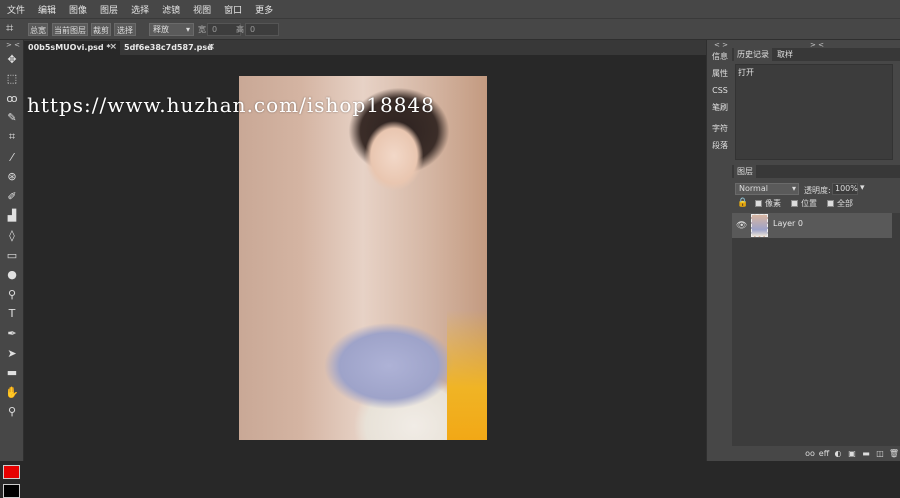  I want to click on healing-tool-icon: ⊛, so click(12, 177).